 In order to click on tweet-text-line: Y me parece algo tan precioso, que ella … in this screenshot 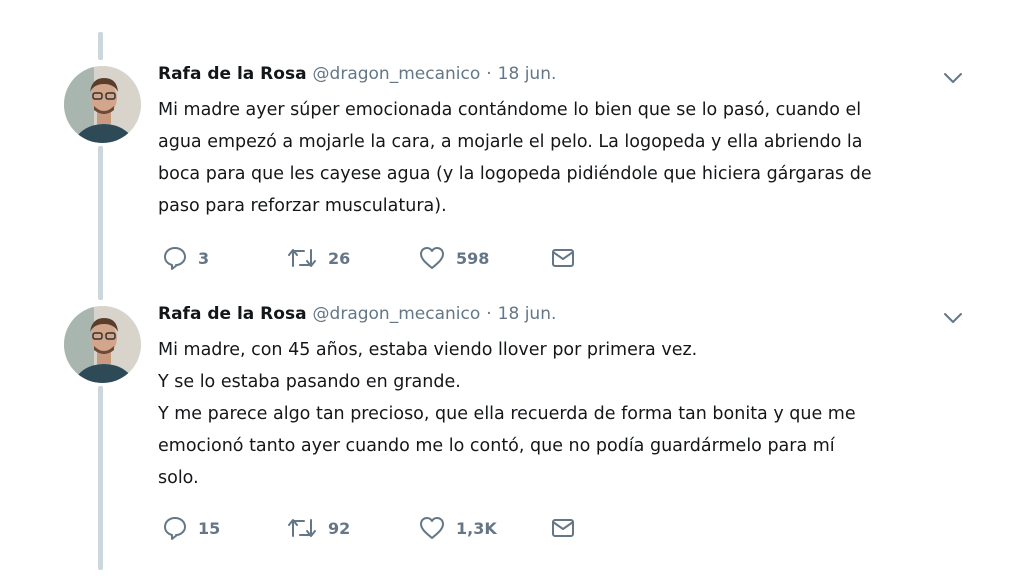, I will do `click(507, 414)`.